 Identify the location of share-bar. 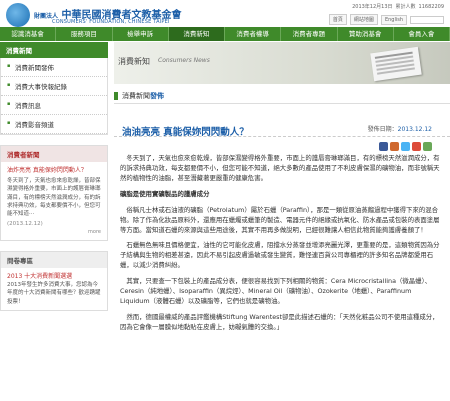
(405, 146).